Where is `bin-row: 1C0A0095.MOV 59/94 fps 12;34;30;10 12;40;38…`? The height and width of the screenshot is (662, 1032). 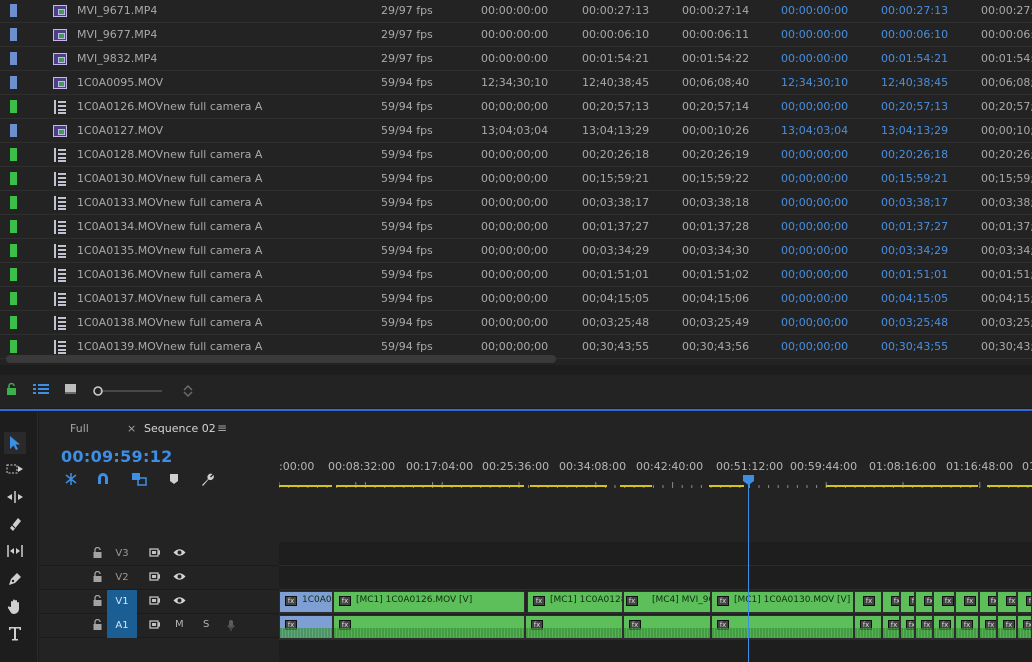
bin-row: 1C0A0095.MOV 59/94 fps 12;34;30;10 12;40;38… is located at coordinates (516, 83).